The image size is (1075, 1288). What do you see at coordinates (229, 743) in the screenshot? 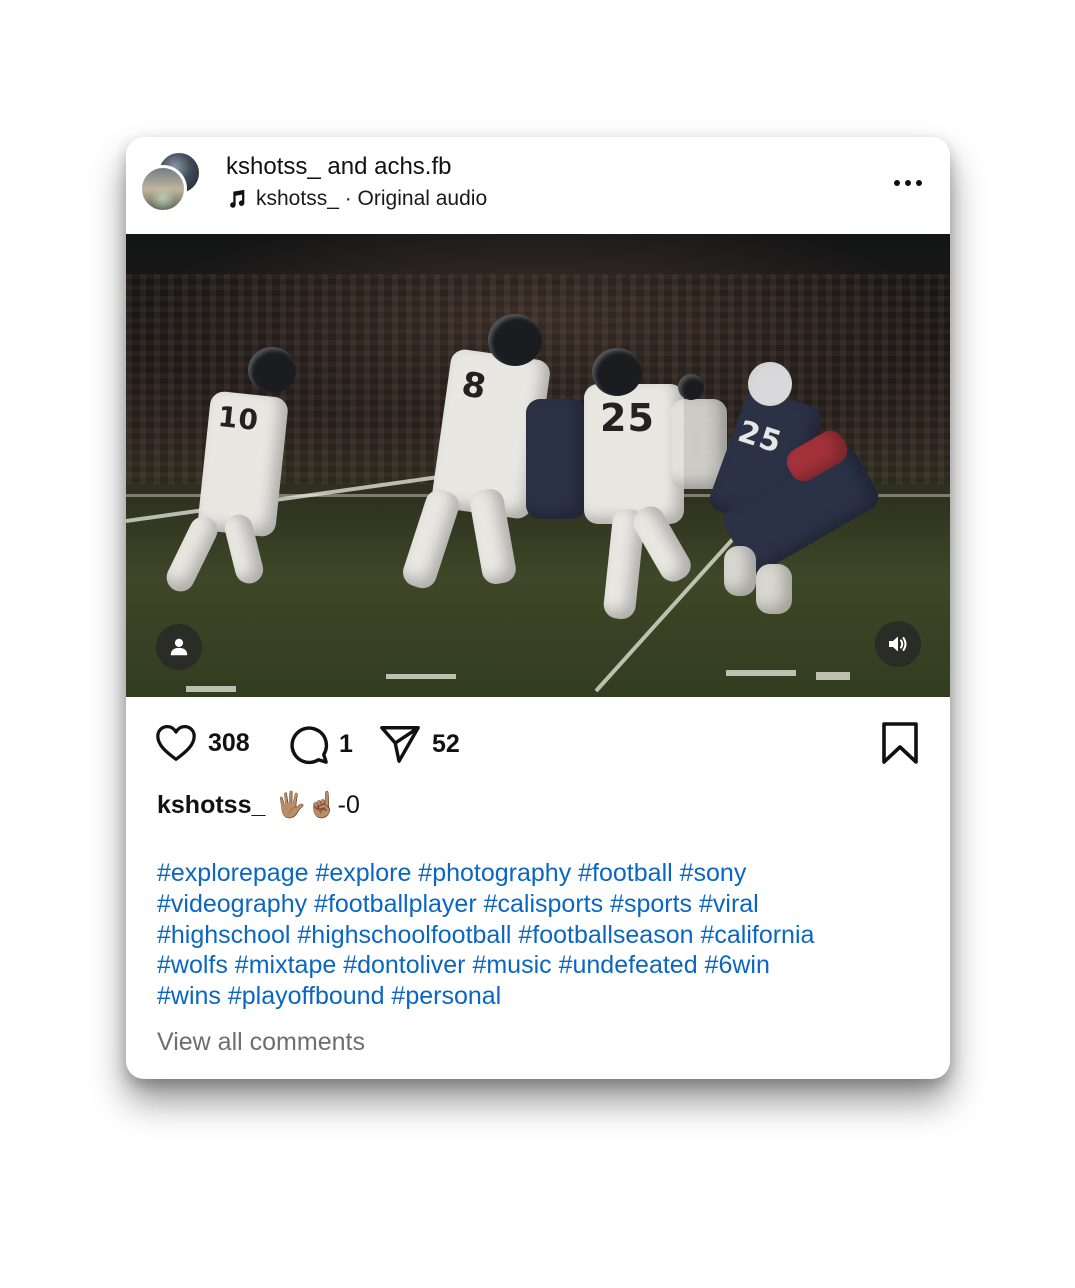
I see `like-count: 308` at bounding box center [229, 743].